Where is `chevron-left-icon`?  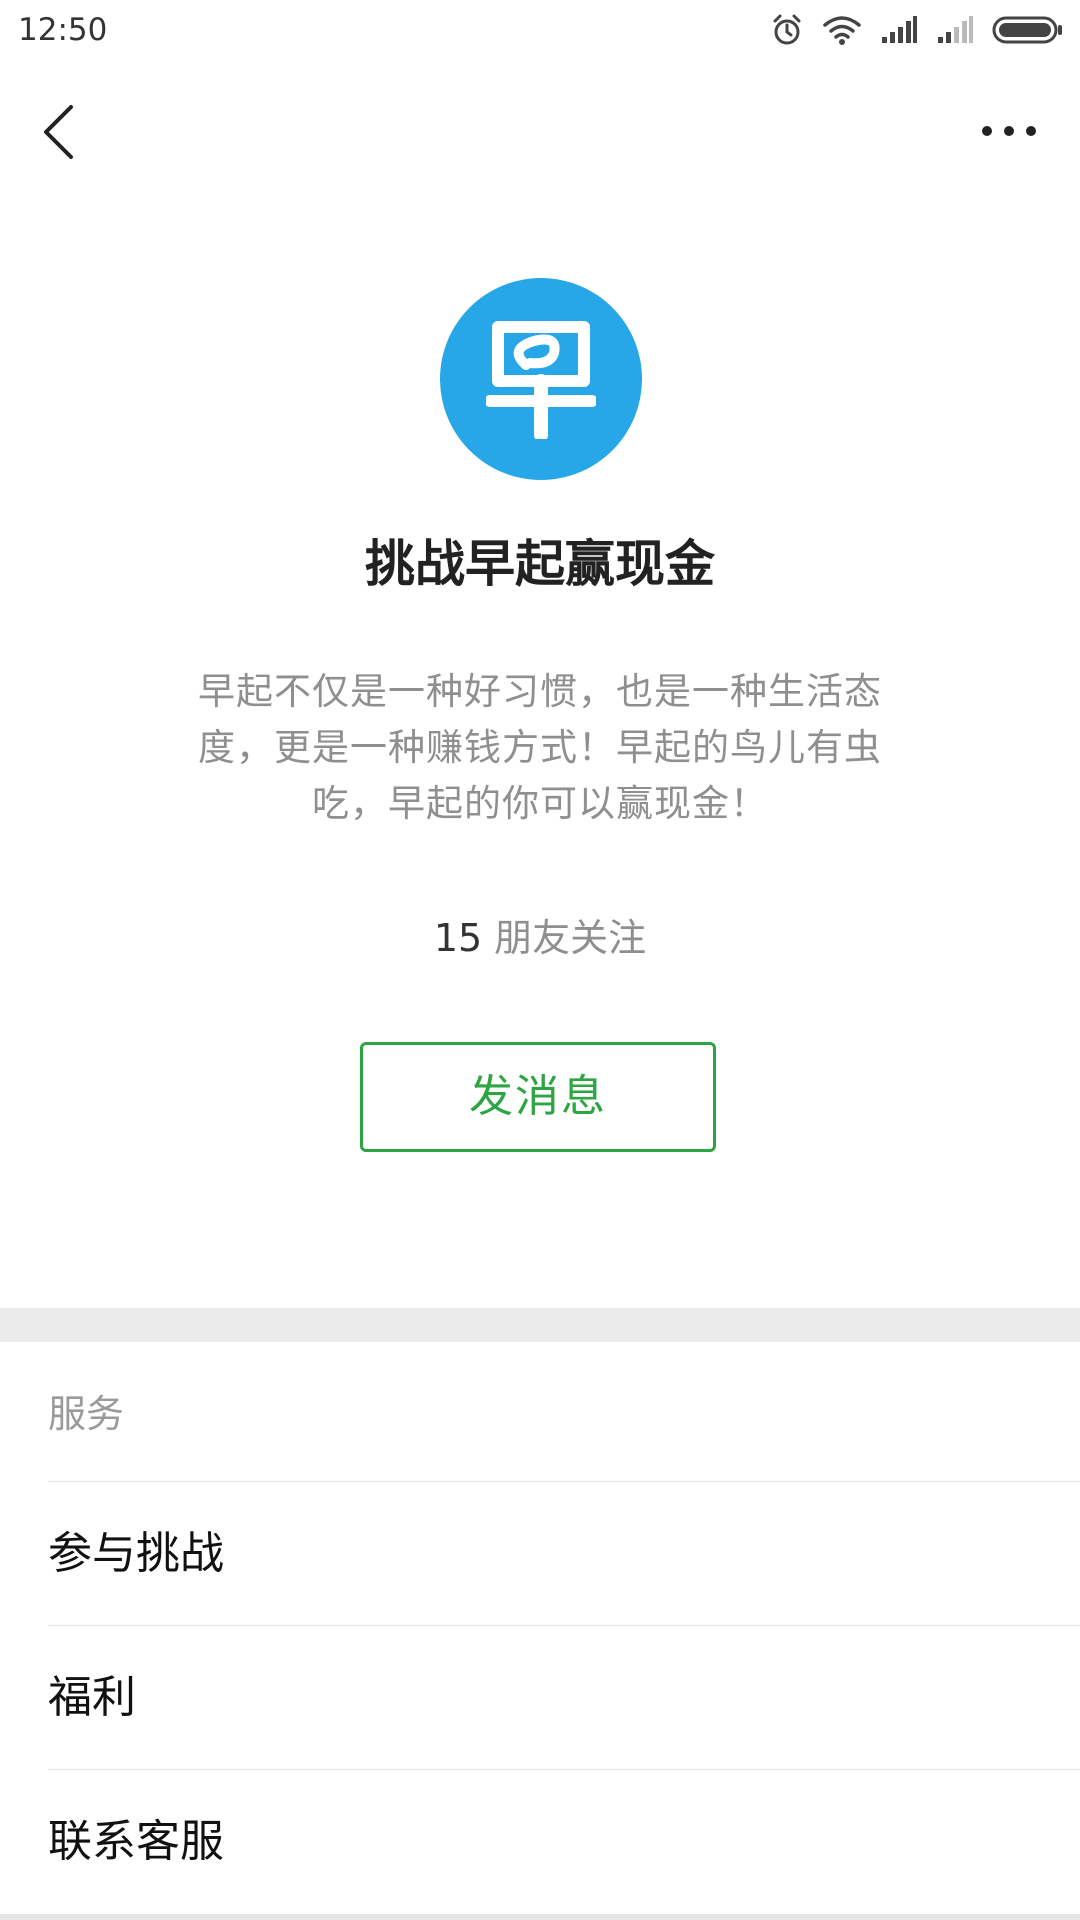 chevron-left-icon is located at coordinates (58, 132).